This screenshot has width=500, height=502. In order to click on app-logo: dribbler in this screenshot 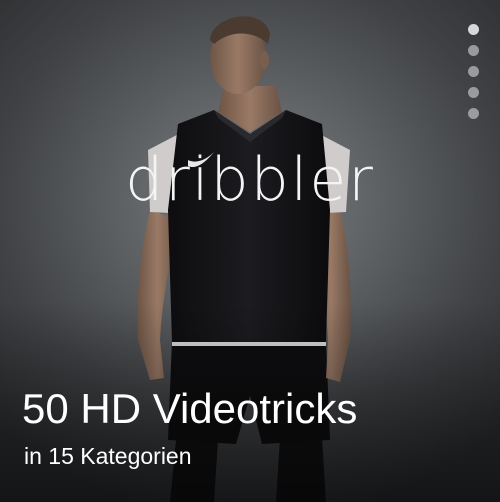, I will do `click(250, 180)`.